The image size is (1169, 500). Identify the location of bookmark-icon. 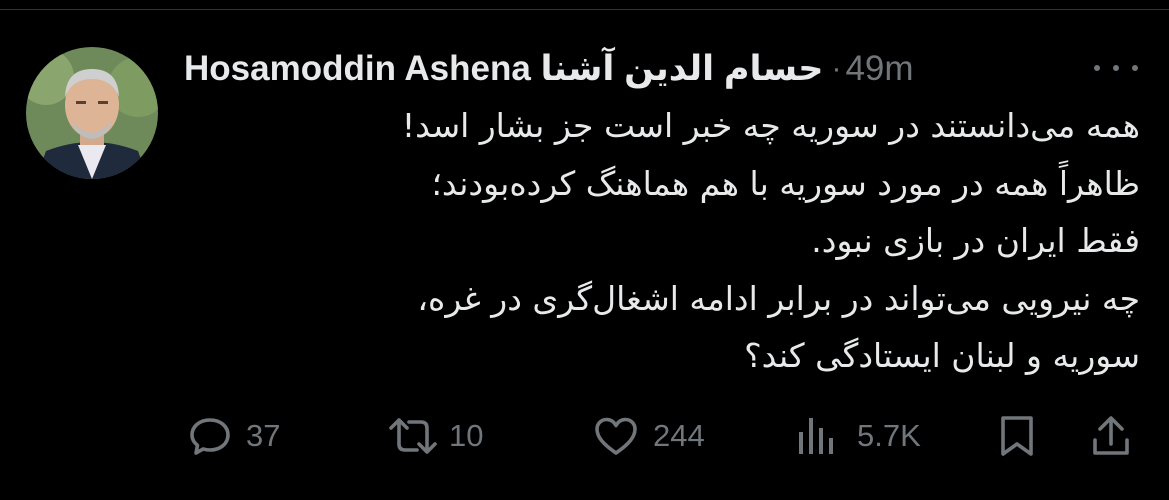
(1017, 436).